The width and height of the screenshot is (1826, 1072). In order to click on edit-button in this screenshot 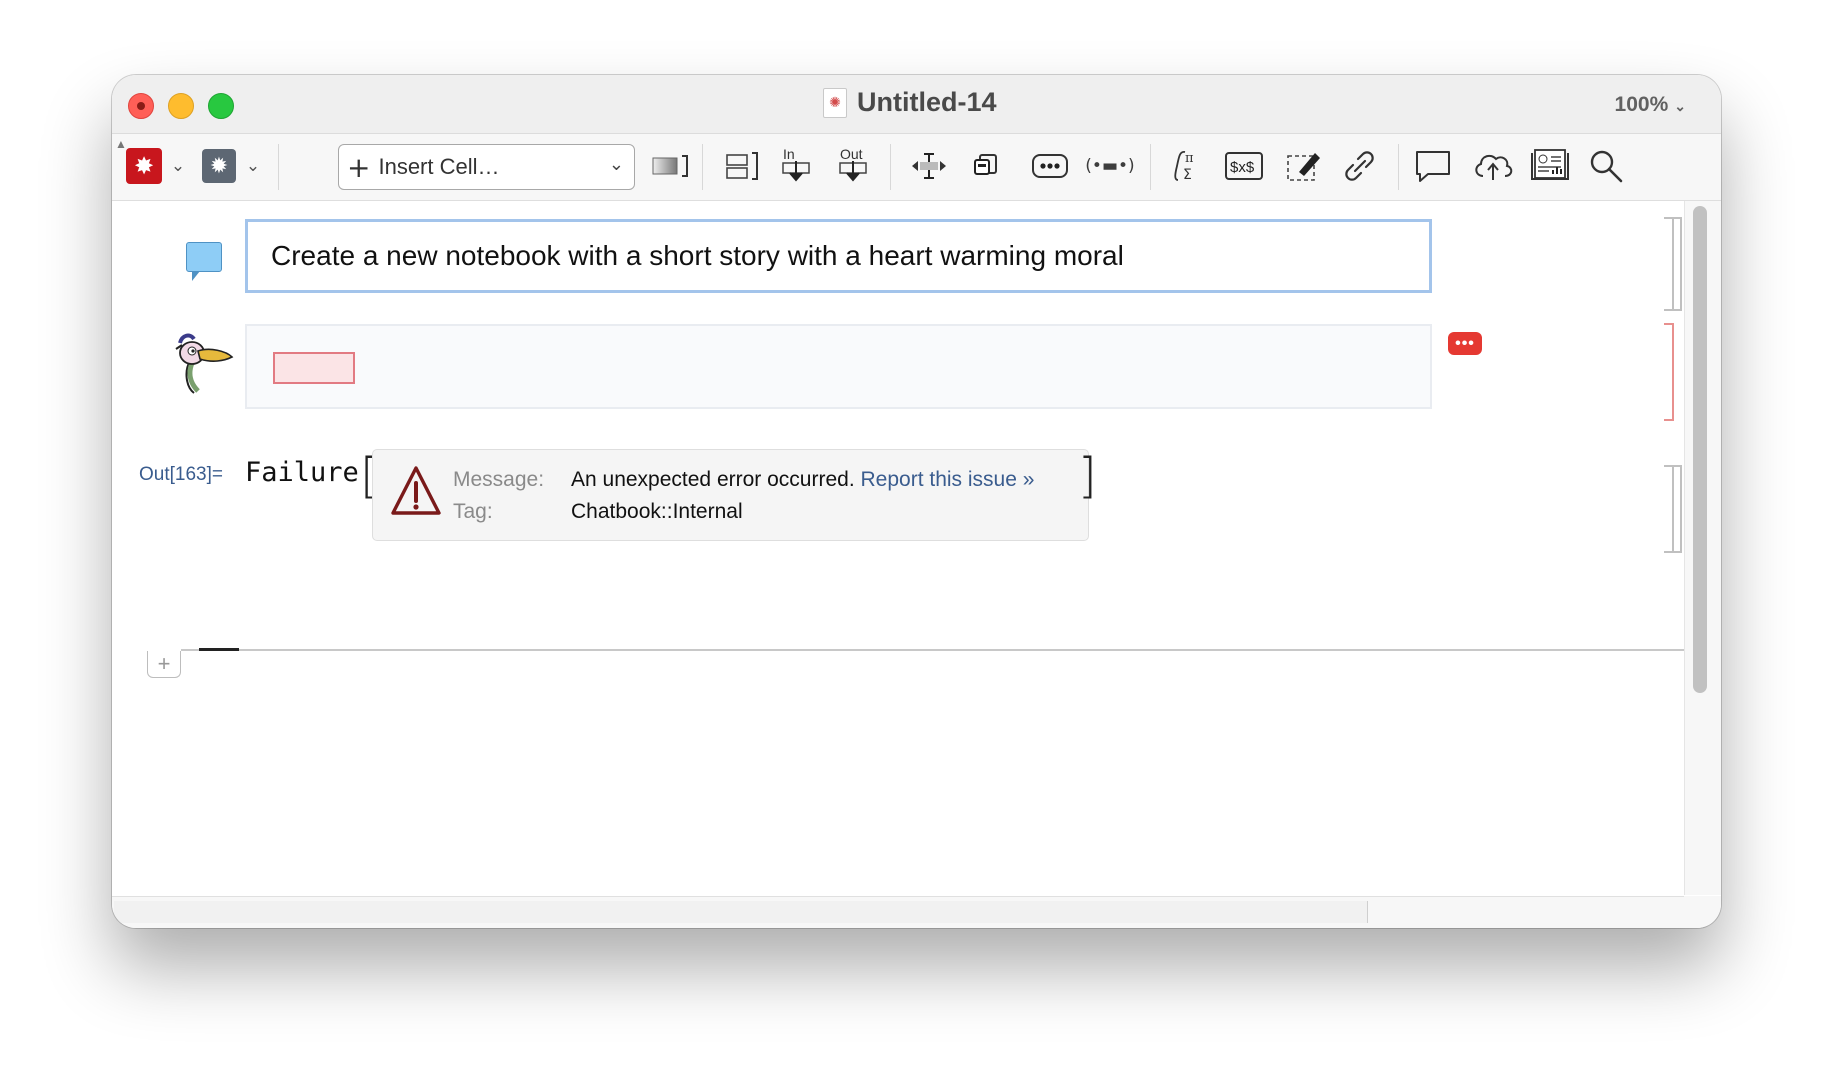, I will do `click(1304, 166)`.